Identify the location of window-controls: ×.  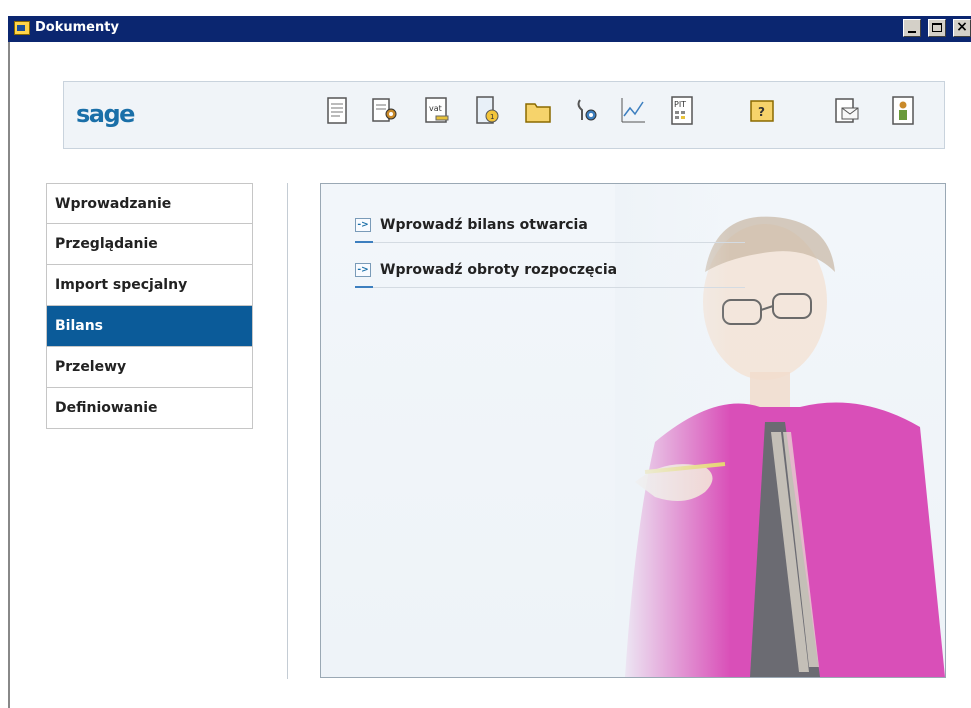
(936, 29).